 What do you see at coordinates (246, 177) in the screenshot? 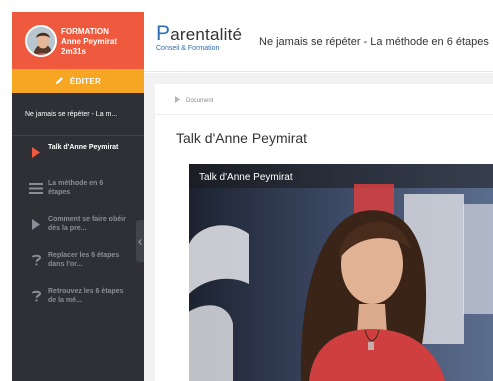
I see `video-title: Talk d'Anne Peymirat` at bounding box center [246, 177].